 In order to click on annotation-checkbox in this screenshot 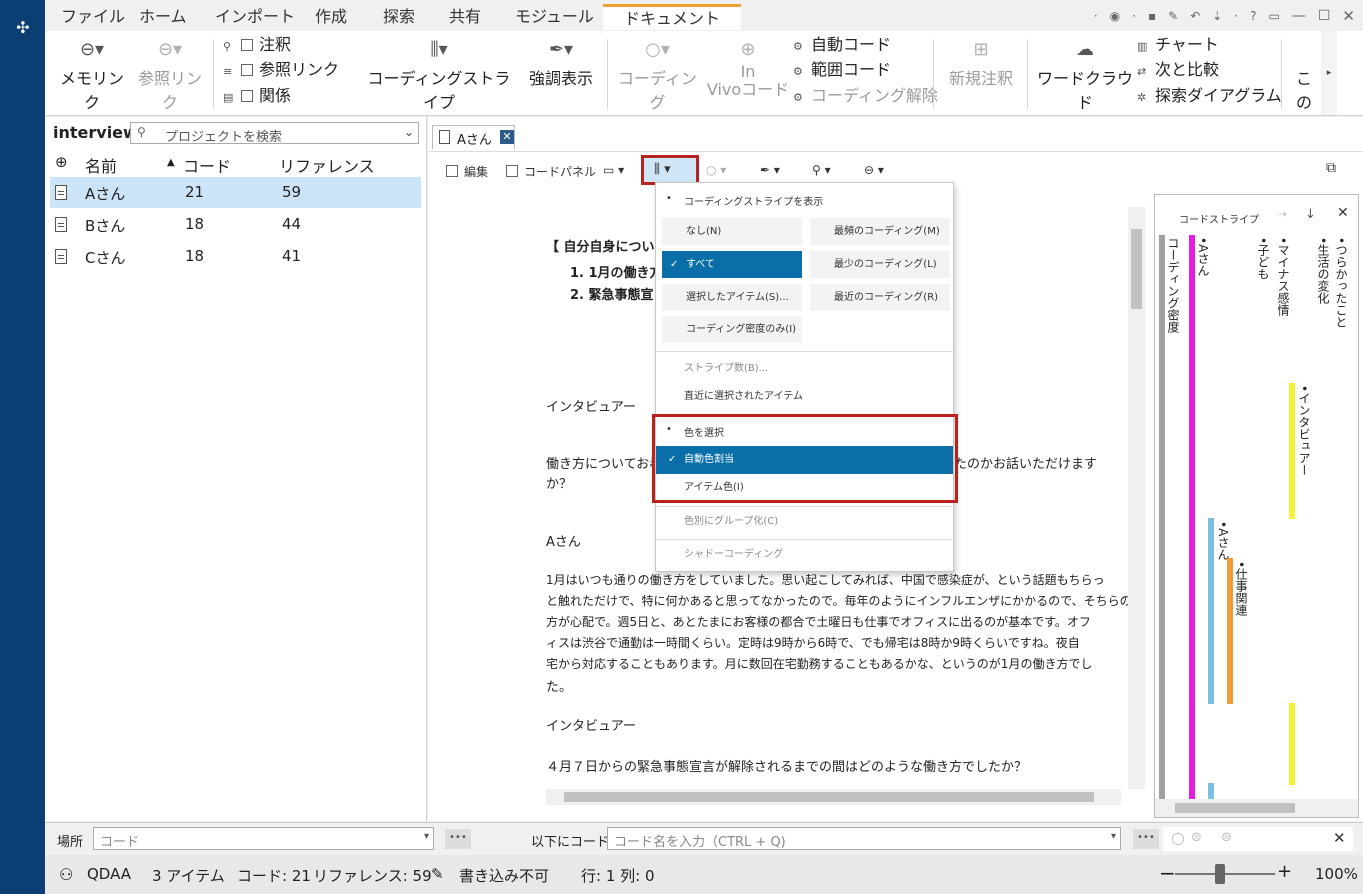, I will do `click(247, 45)`.